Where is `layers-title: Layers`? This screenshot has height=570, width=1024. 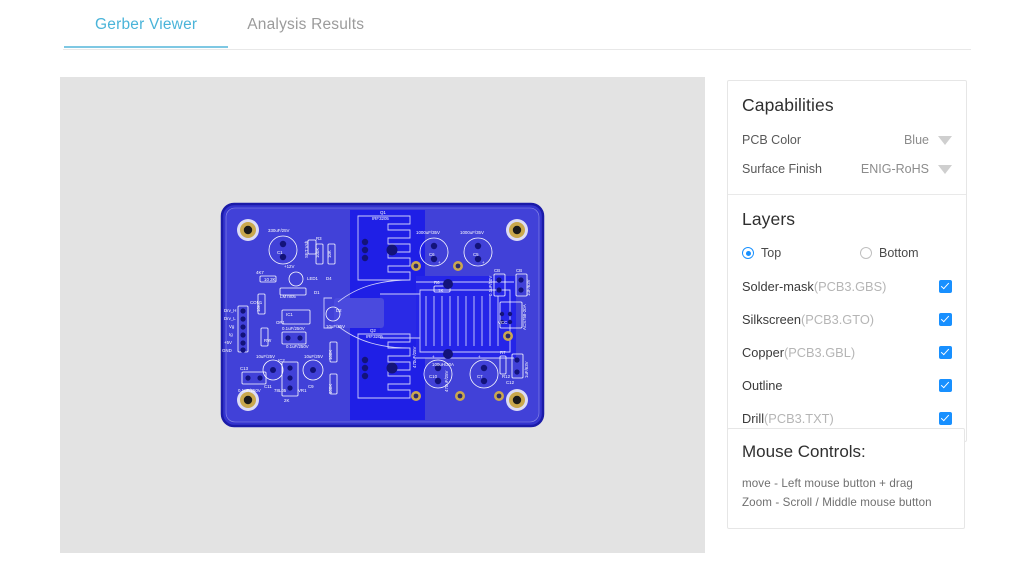
layers-title: Layers is located at coordinates (769, 219).